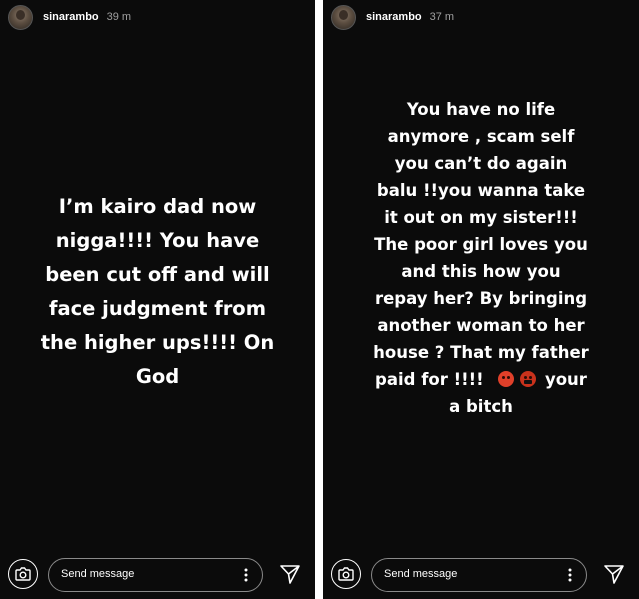  Describe the element at coordinates (157, 308) in the screenshot. I see `story-text-line: face judgment from` at that location.